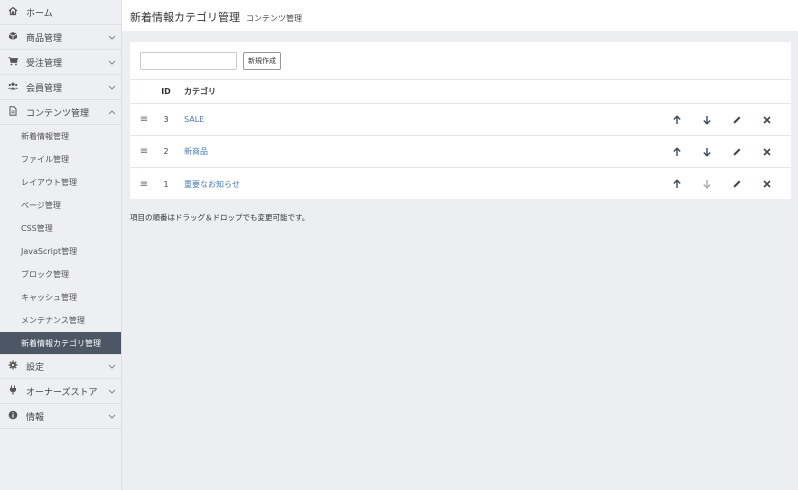 Image resolution: width=798 pixels, height=490 pixels. What do you see at coordinates (220, 217) in the screenshot?
I see `reorder-hint: 項目の順番はドラッグ＆ドロップでも変更可能です。` at bounding box center [220, 217].